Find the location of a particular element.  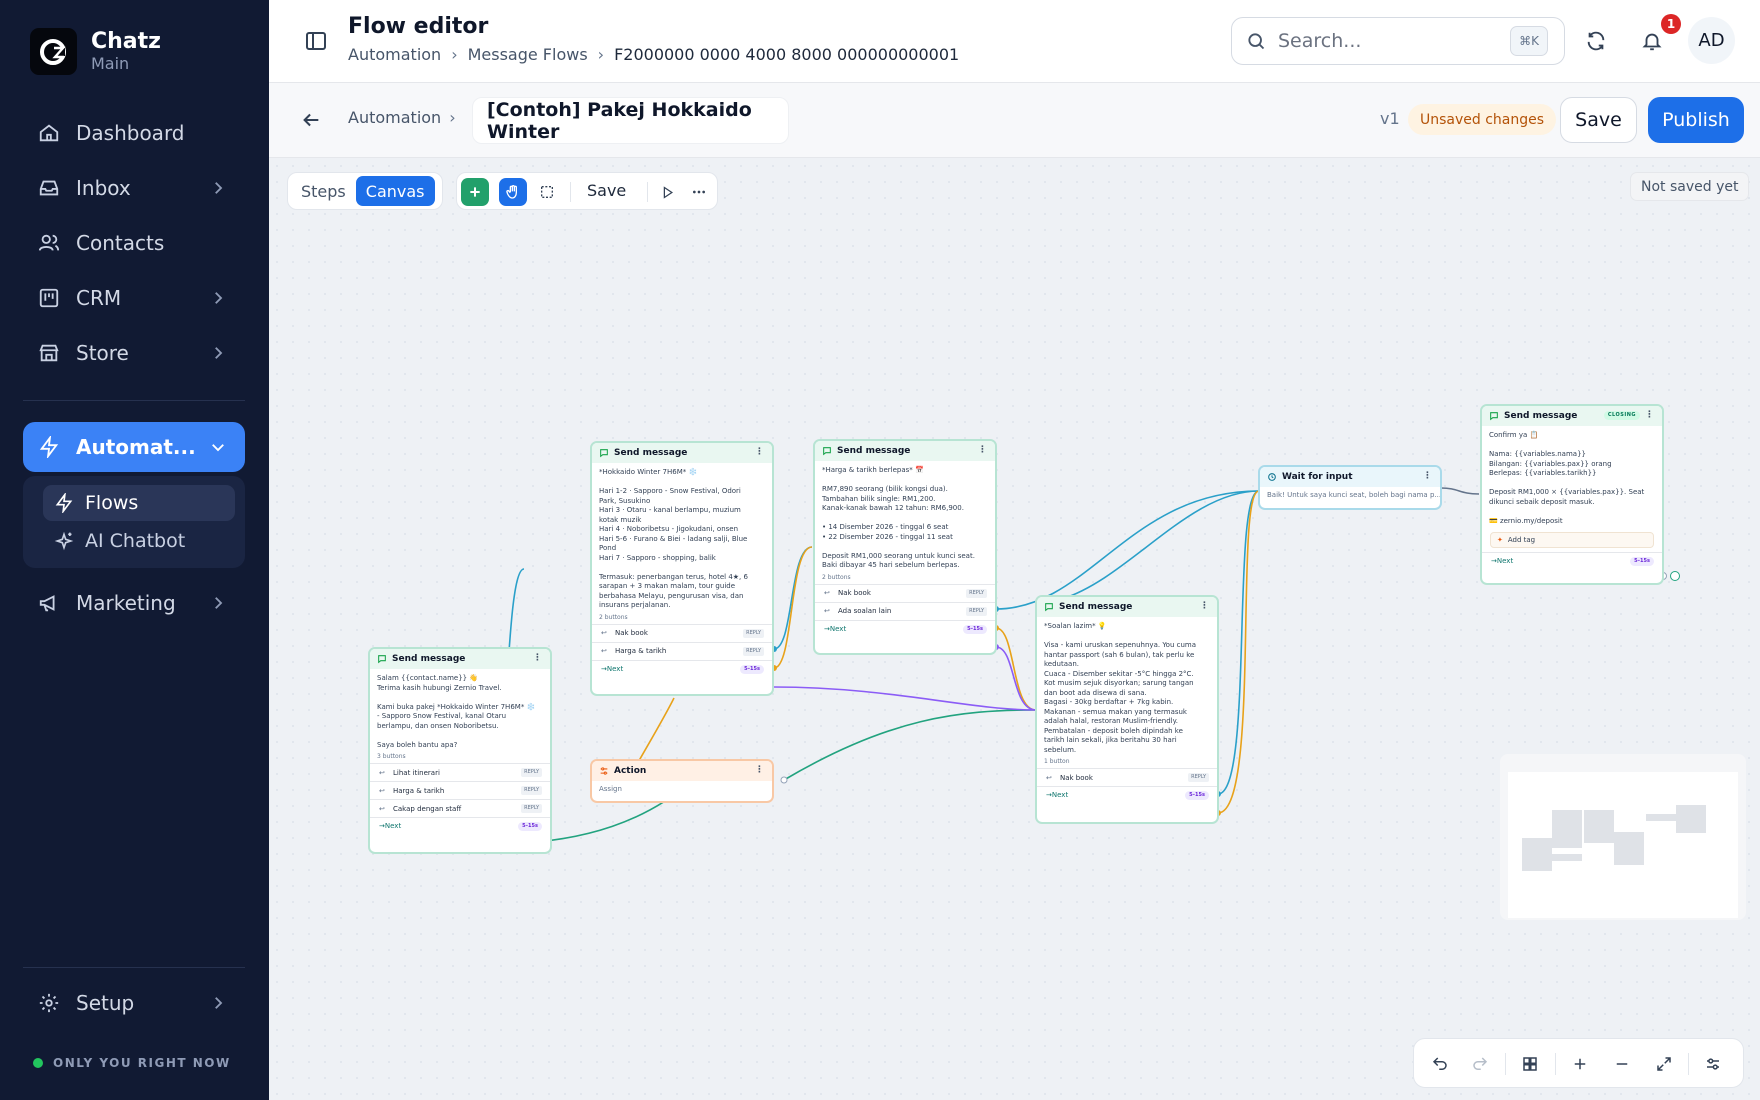

node-header: Send message CLOSING ⋮ is located at coordinates (1572, 416).